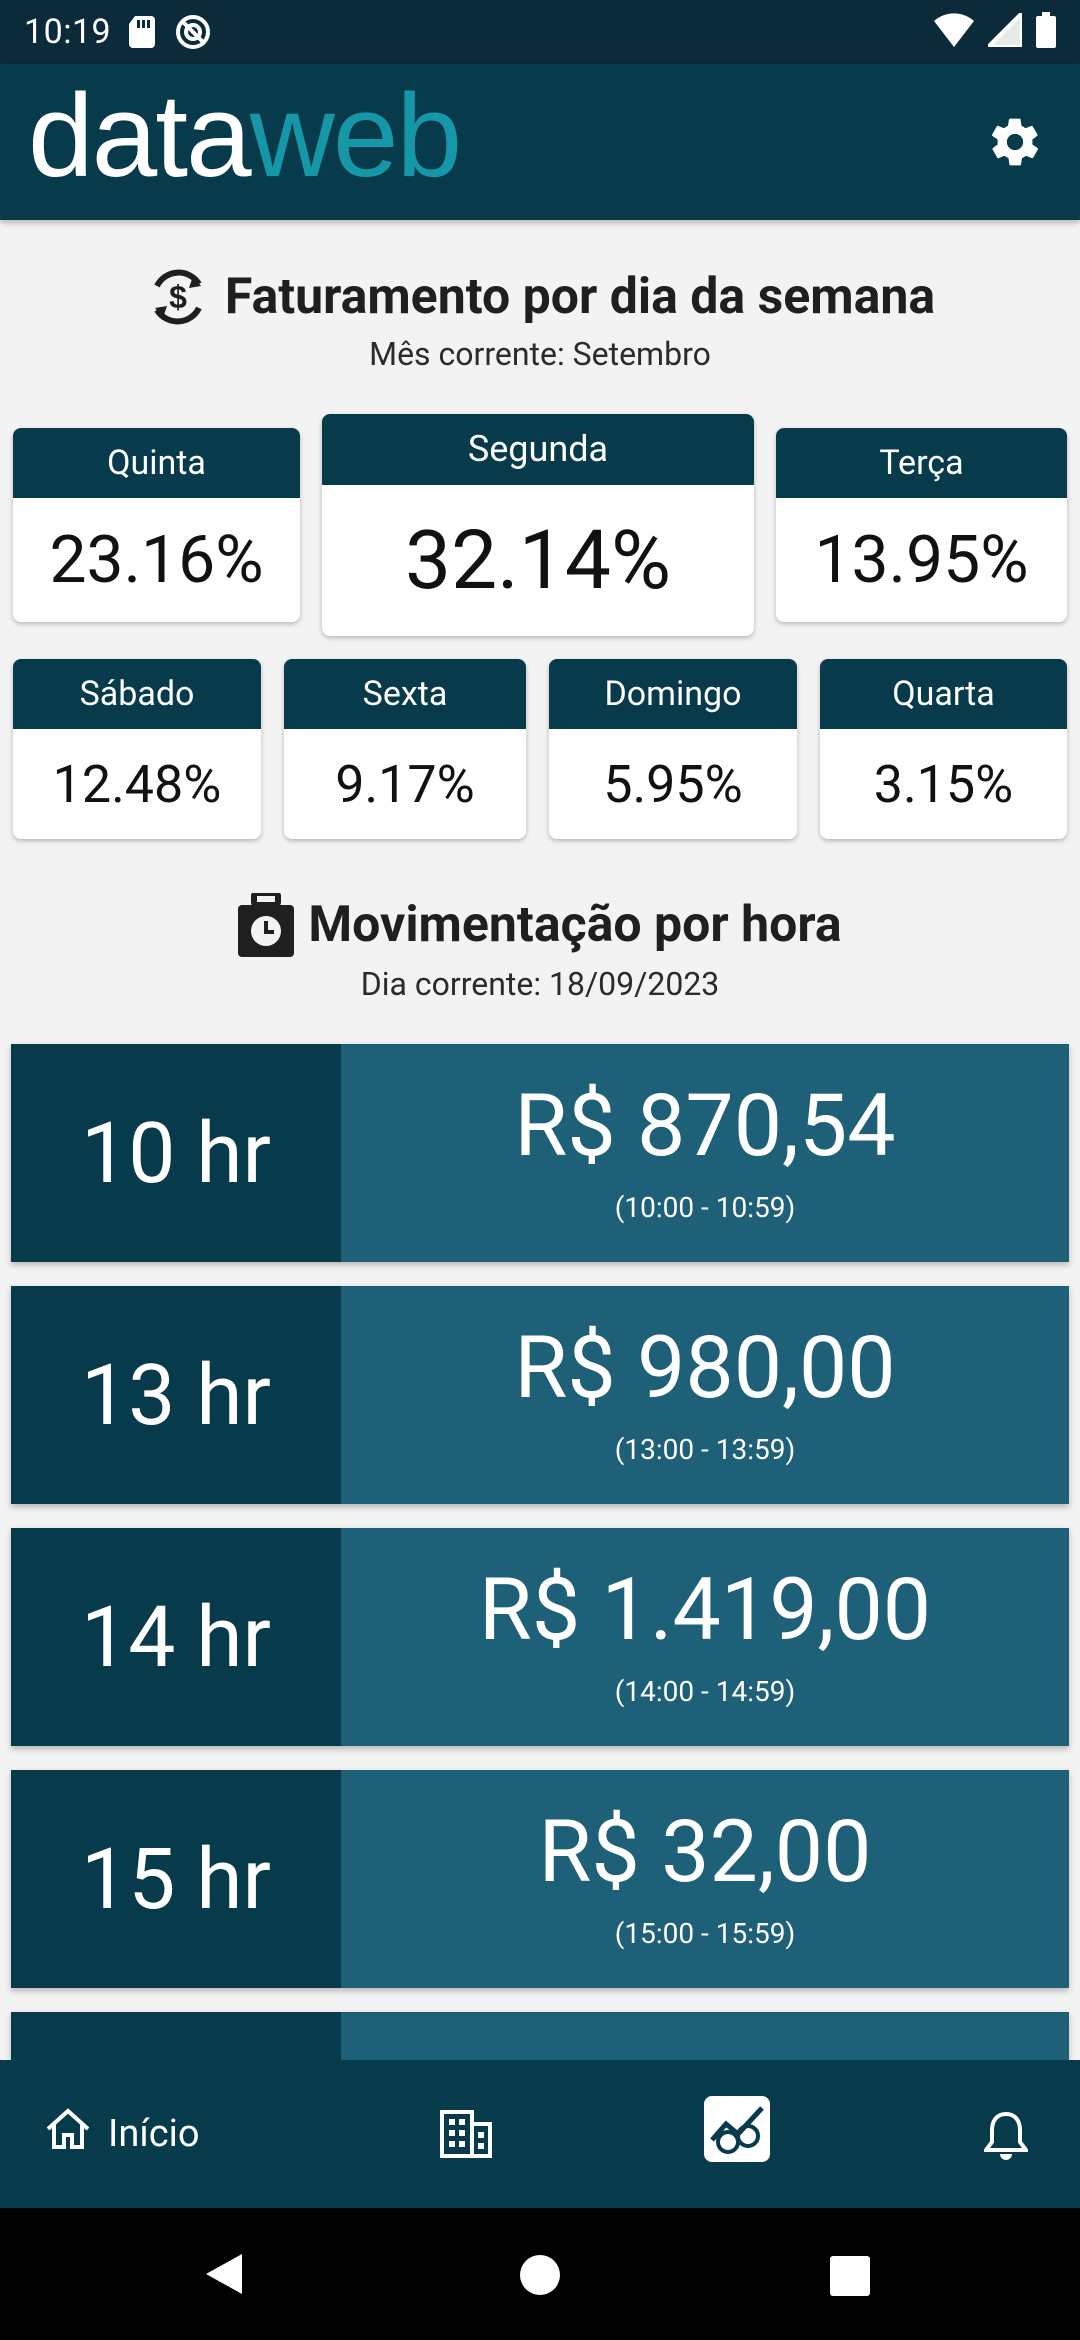 This screenshot has width=1080, height=2340. What do you see at coordinates (156, 560) in the screenshot?
I see `day-card-value: 23.16%` at bounding box center [156, 560].